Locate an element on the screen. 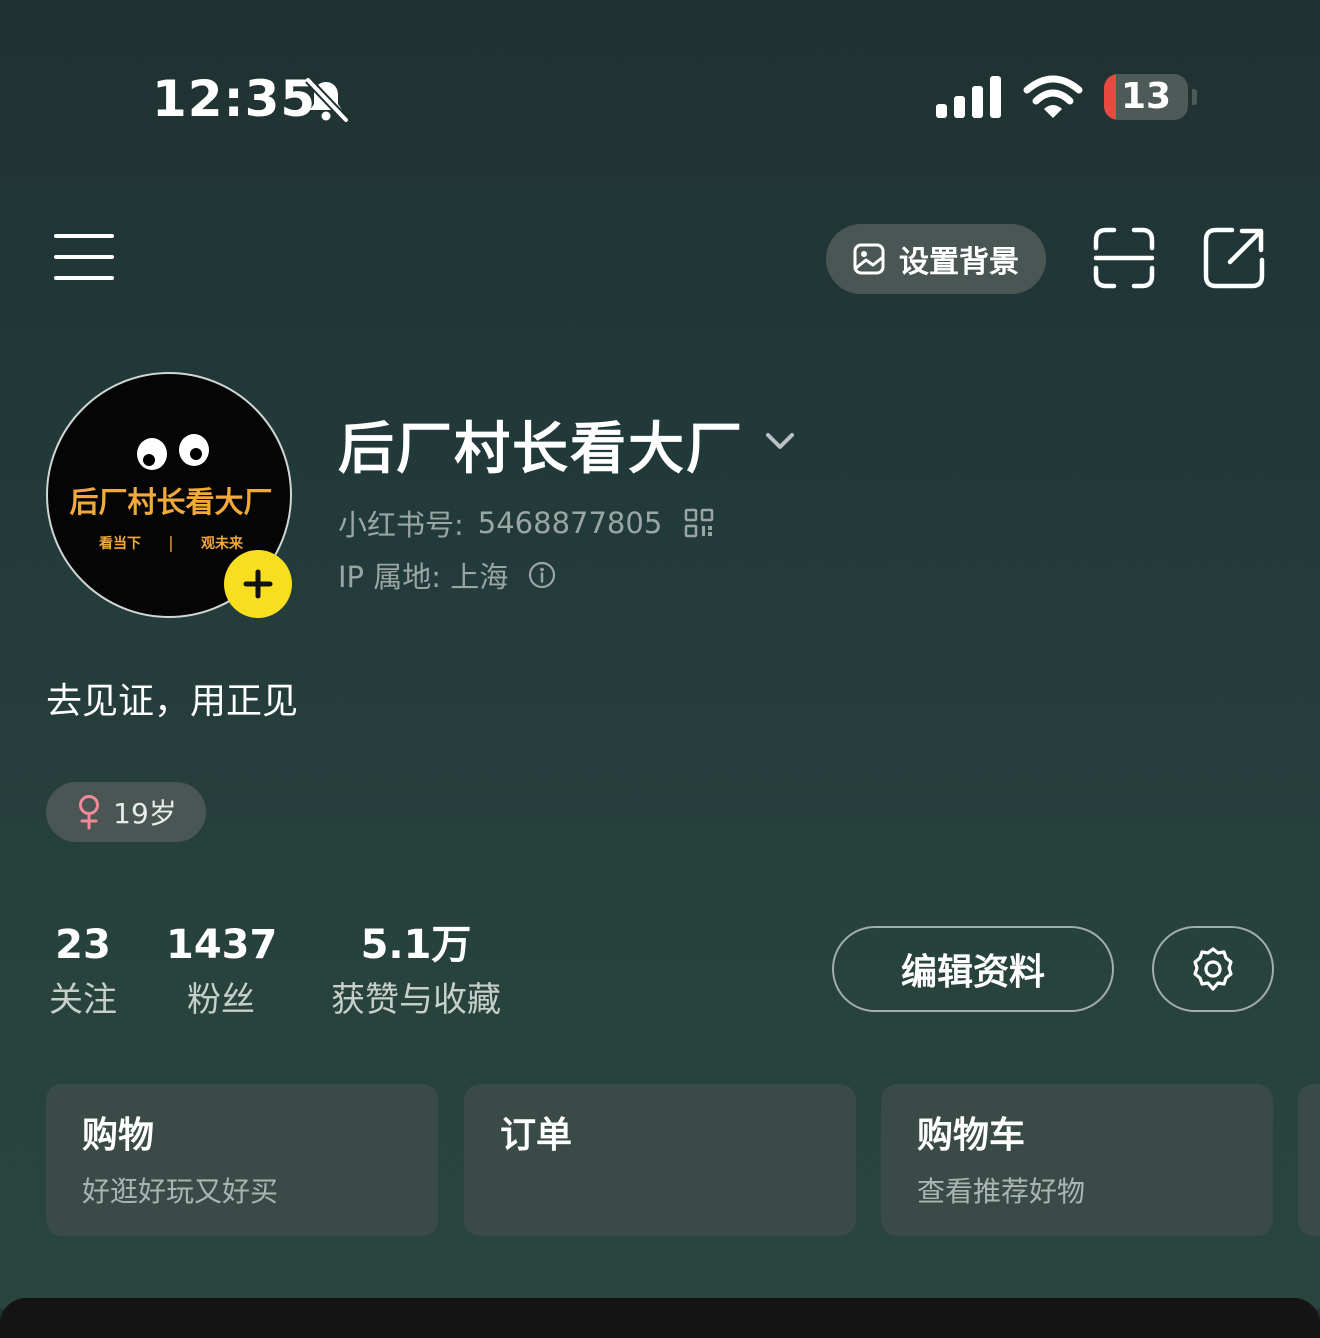  avatar-subtitle-left: 看当下 is located at coordinates (119, 543).